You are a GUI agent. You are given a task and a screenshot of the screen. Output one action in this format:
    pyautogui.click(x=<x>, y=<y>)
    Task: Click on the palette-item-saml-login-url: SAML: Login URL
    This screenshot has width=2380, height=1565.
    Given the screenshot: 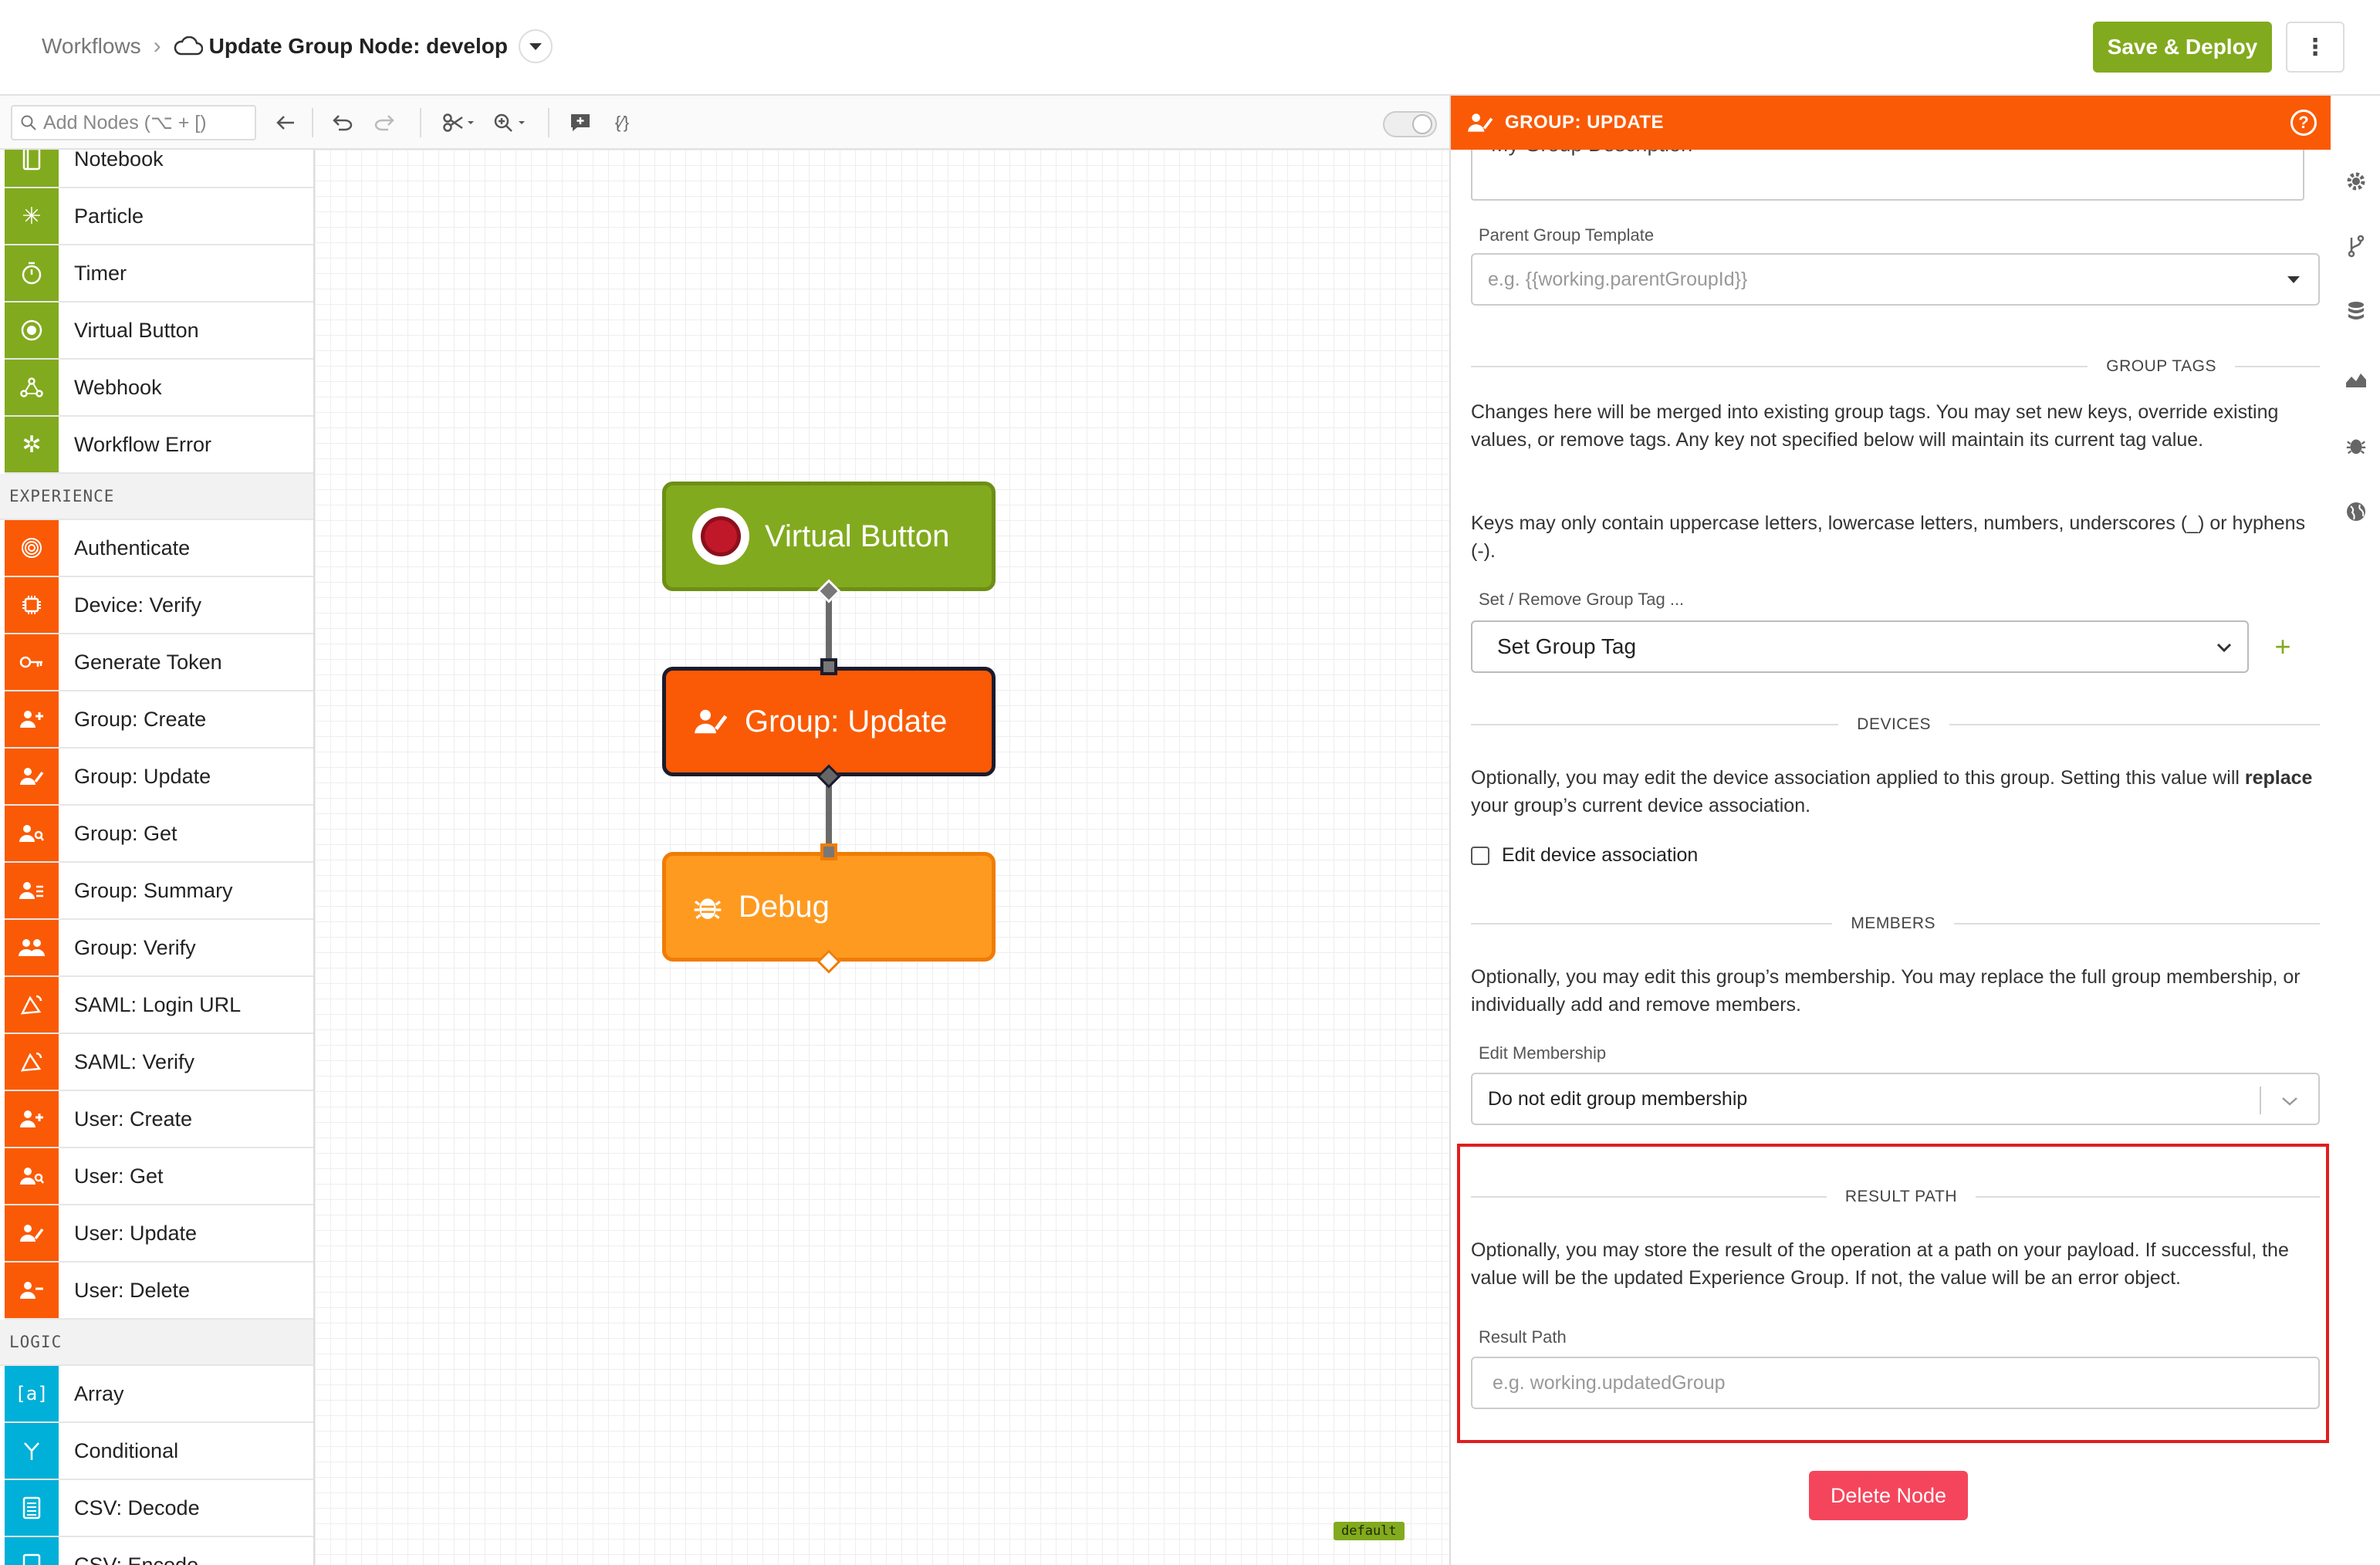 What is the action you would take?
    pyautogui.click(x=159, y=1006)
    